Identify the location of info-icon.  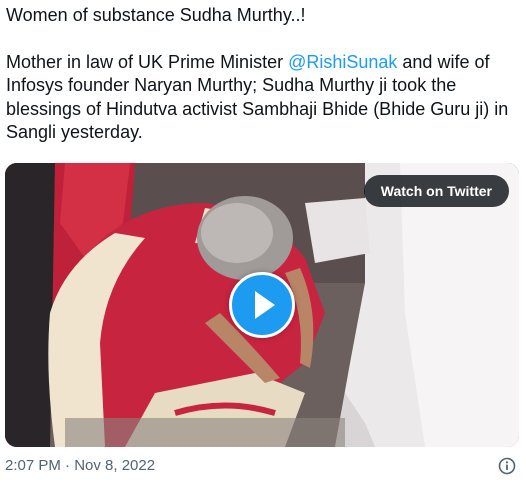
(507, 466).